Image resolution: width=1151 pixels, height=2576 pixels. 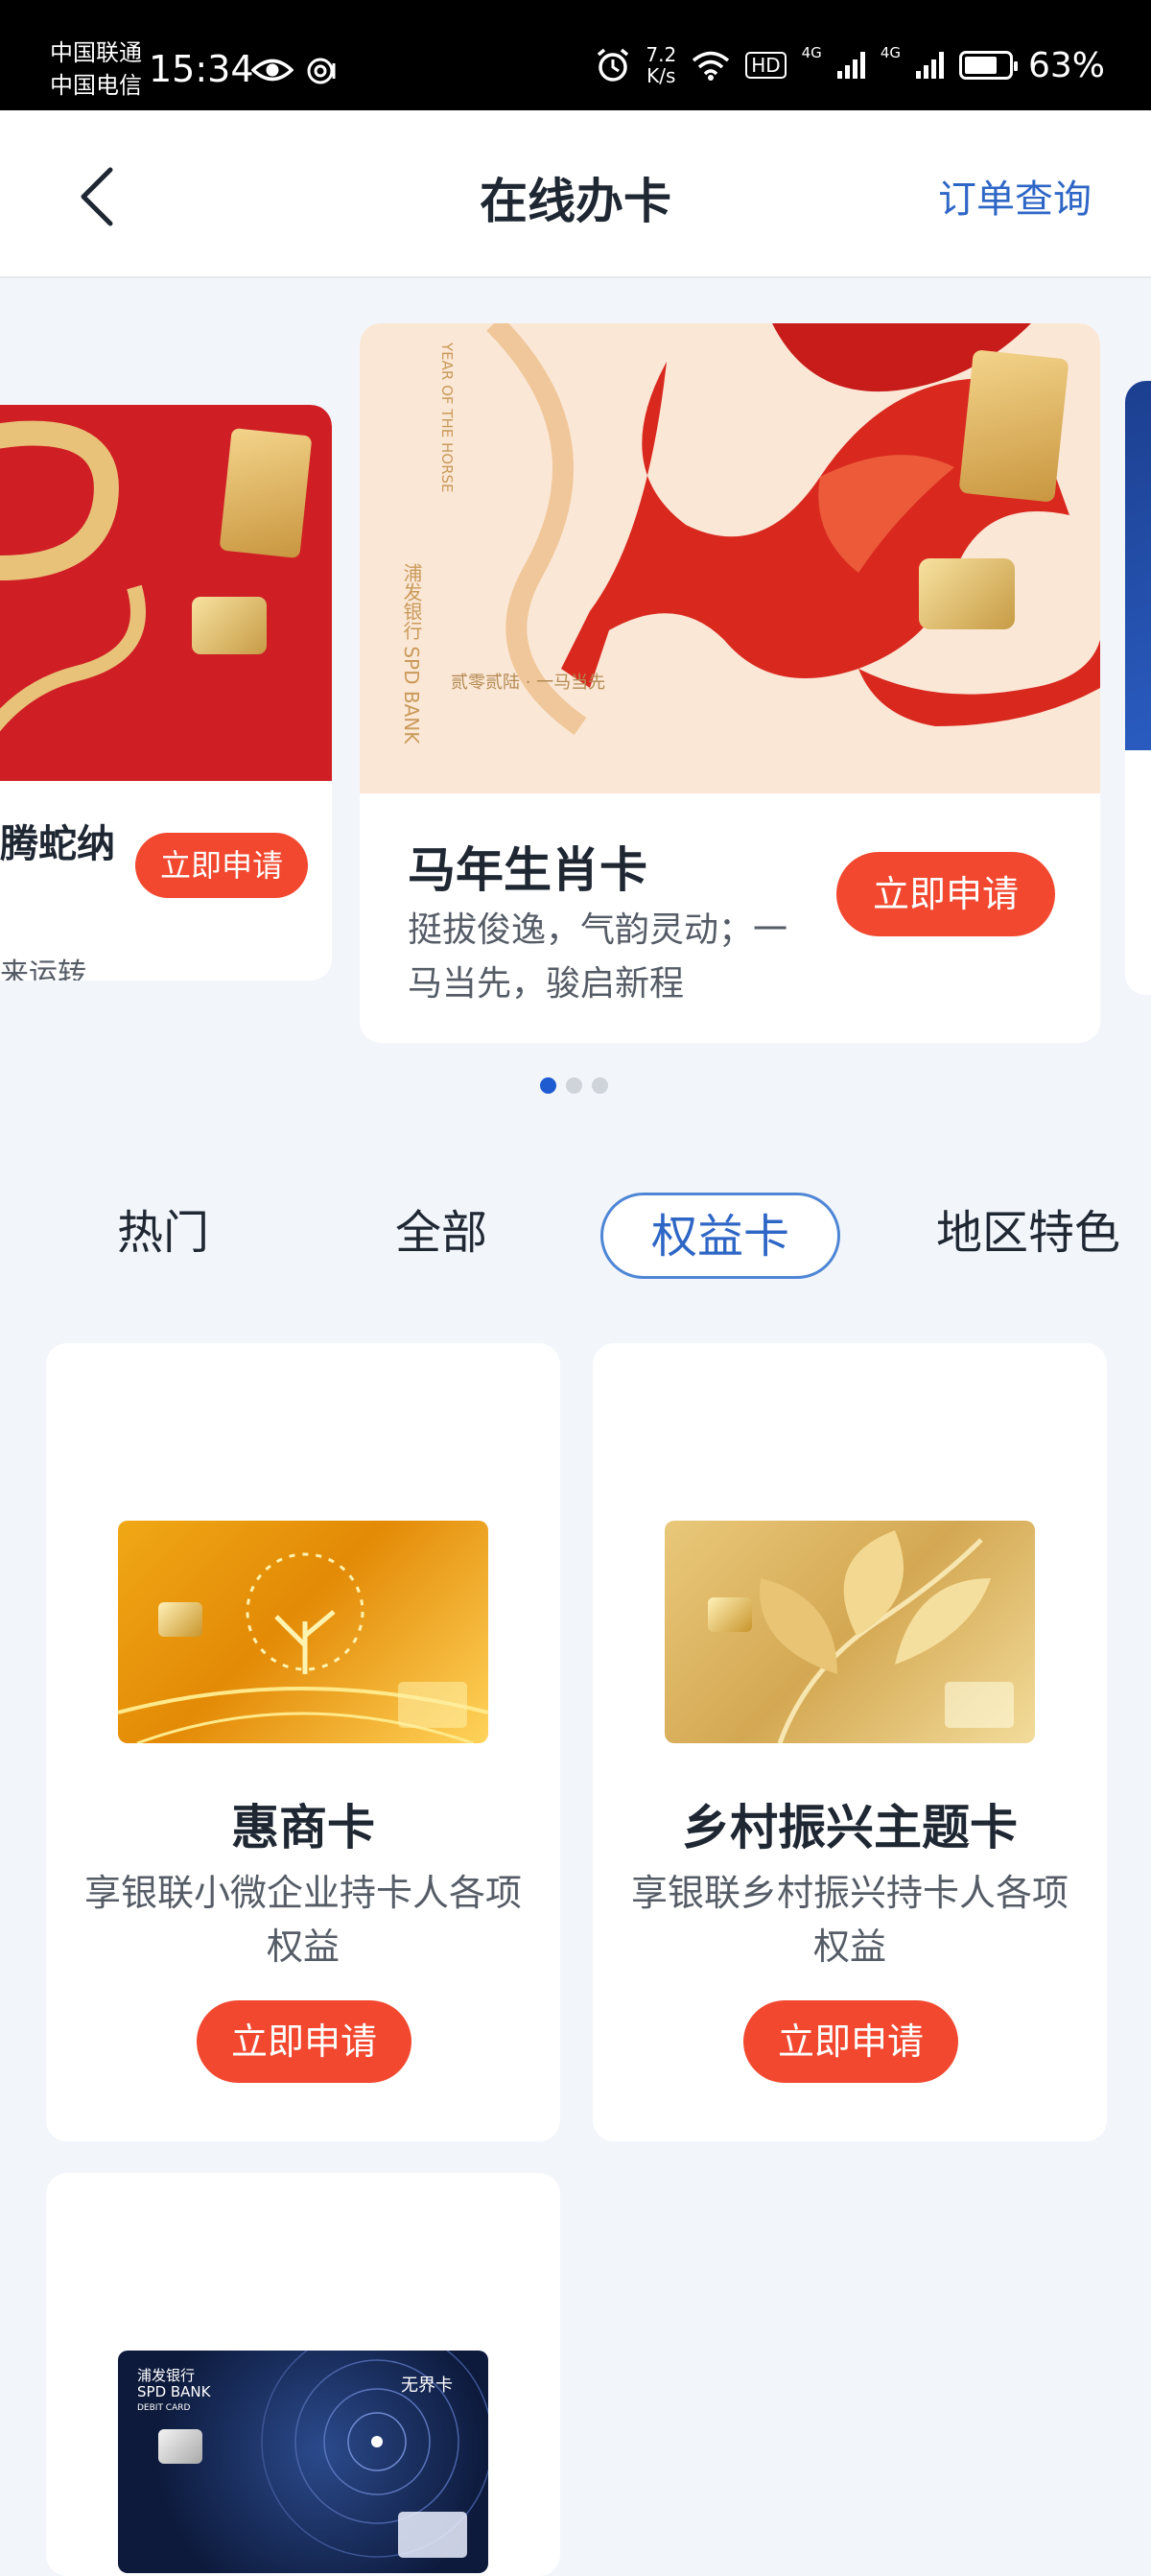 I want to click on next-card-art, so click(x=1138, y=565).